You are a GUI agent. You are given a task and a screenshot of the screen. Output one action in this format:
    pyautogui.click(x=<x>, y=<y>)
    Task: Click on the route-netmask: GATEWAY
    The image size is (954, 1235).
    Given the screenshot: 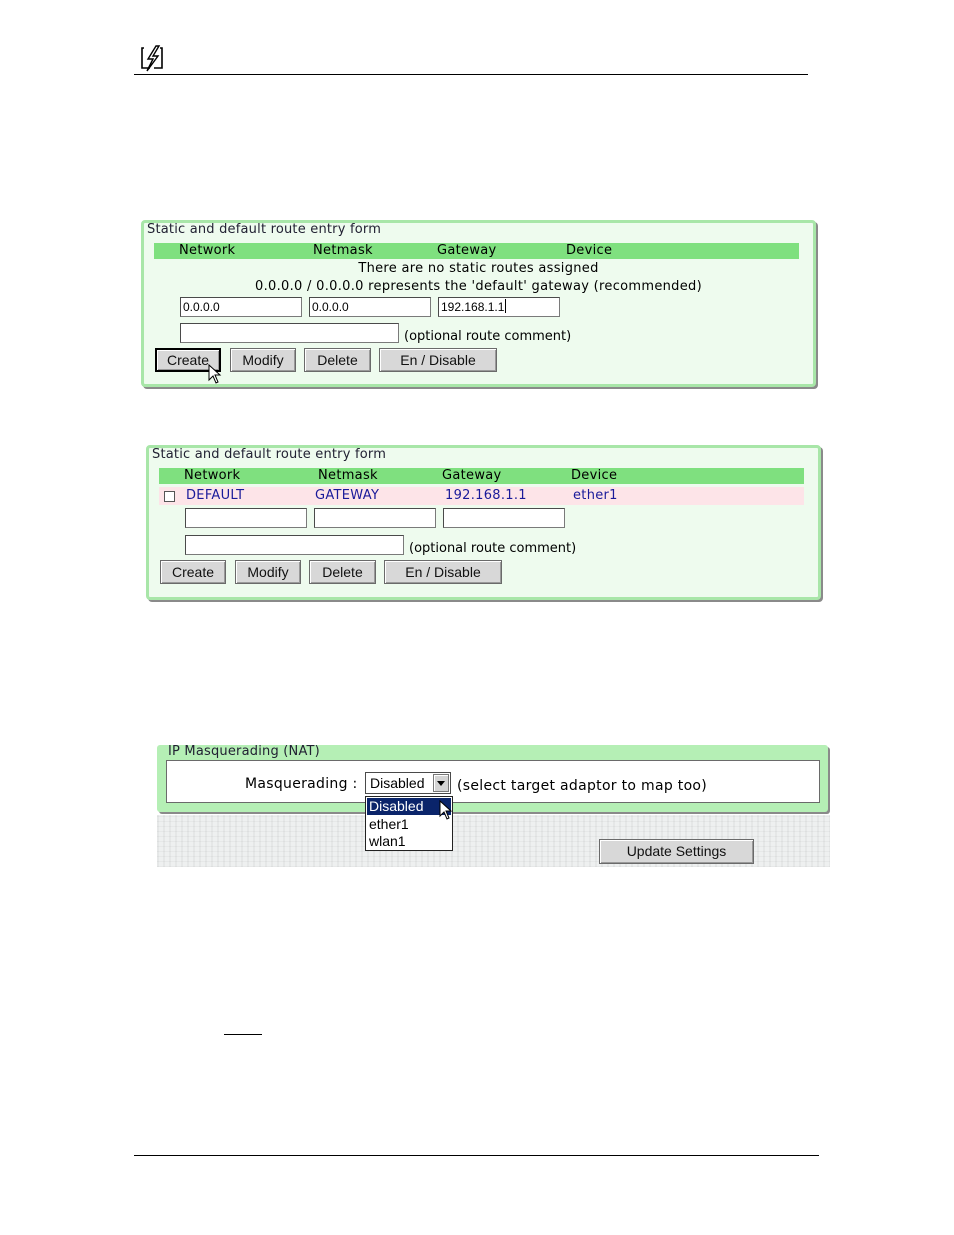 What is the action you would take?
    pyautogui.click(x=347, y=495)
    